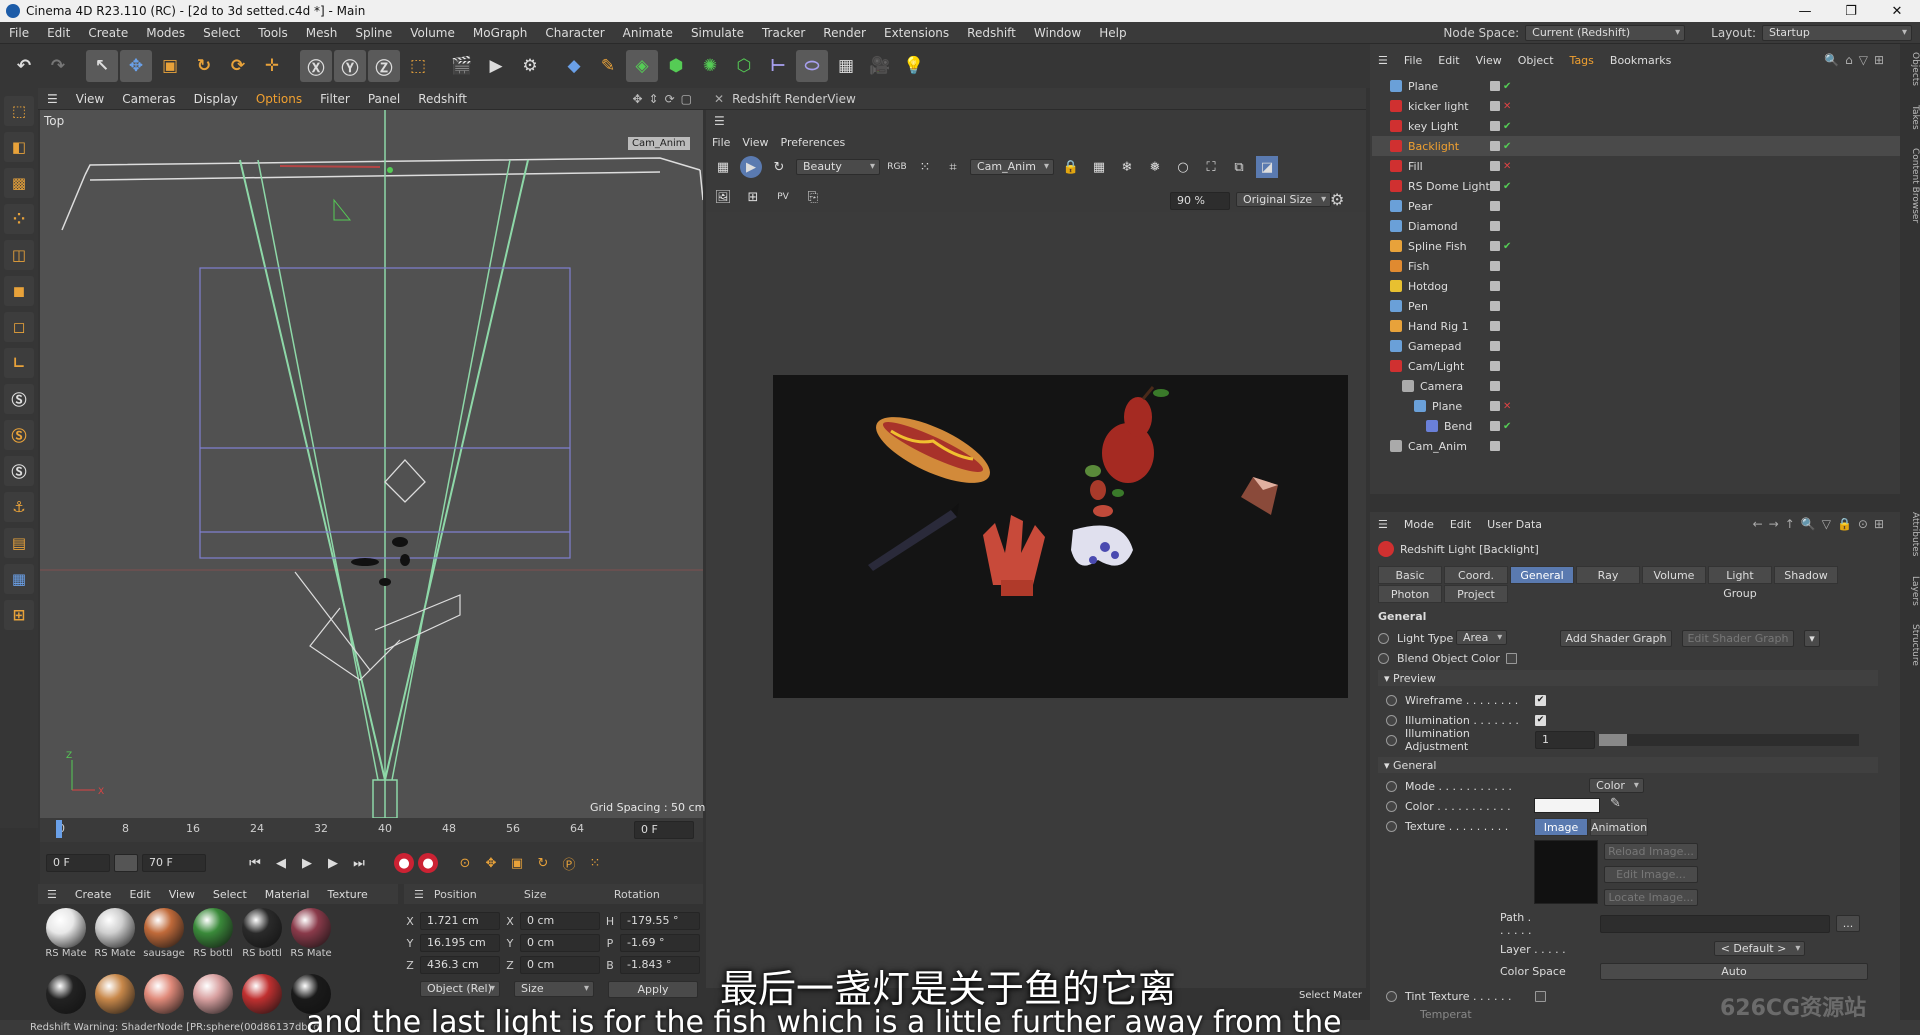 Image resolution: width=1920 pixels, height=1035 pixels. I want to click on y-axis-icon: Ⓨ, so click(350, 66).